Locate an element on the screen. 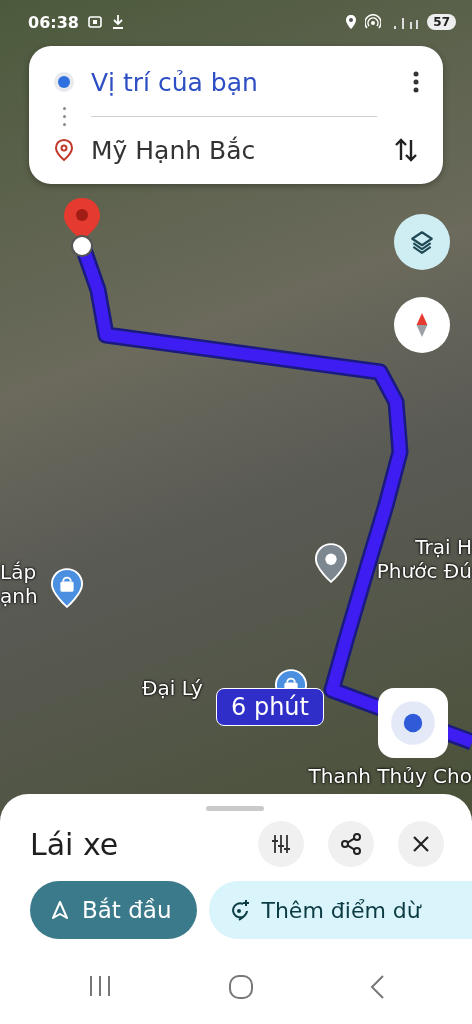  download-icon is located at coordinates (117, 22).